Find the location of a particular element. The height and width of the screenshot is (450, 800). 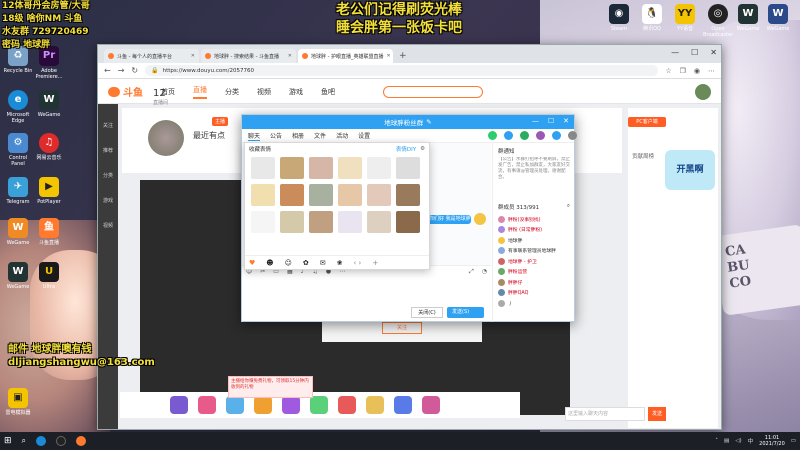

desktop-icon-netease-music: ♫ 网易云音乐 is located at coordinates (49, 147).